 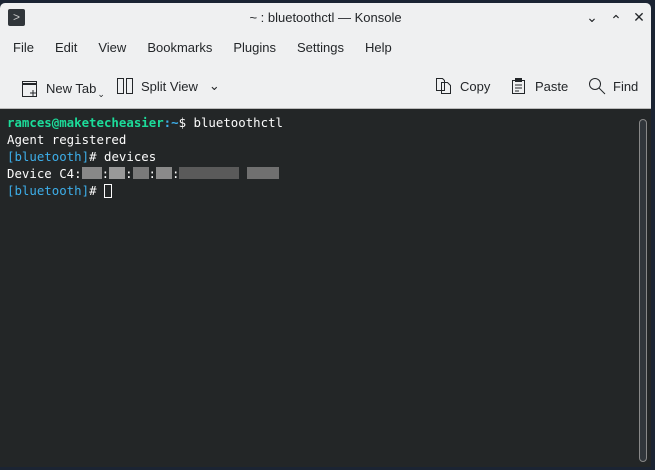 What do you see at coordinates (552, 86) in the screenshot?
I see `paste-label: Paste` at bounding box center [552, 86].